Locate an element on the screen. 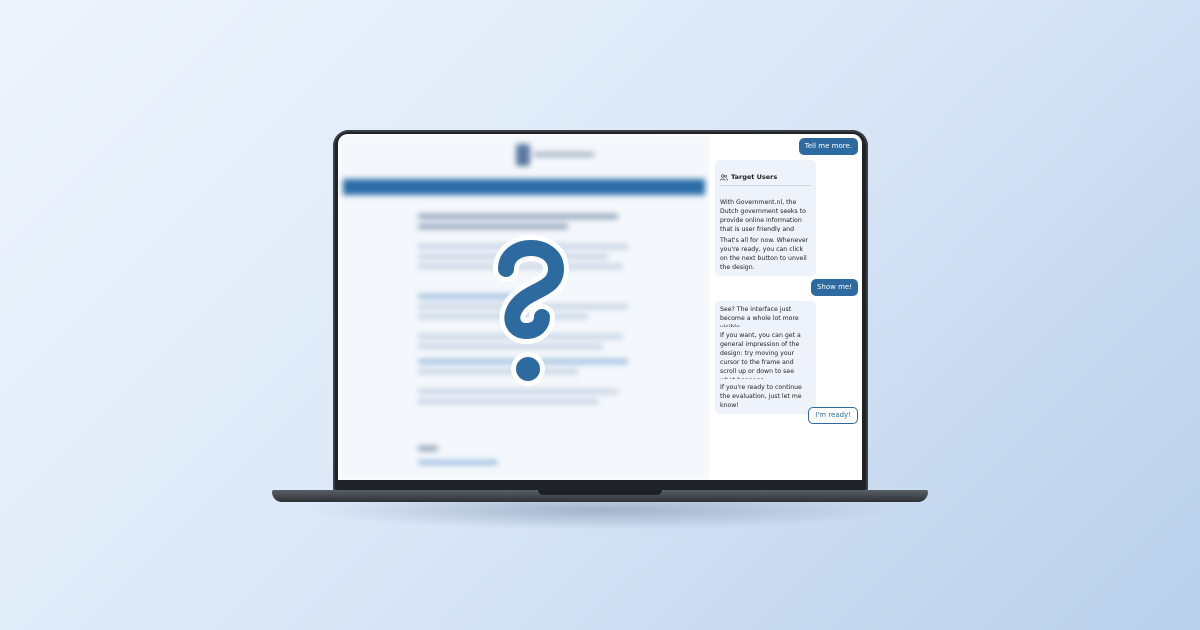  site-header-text is located at coordinates (564, 154).